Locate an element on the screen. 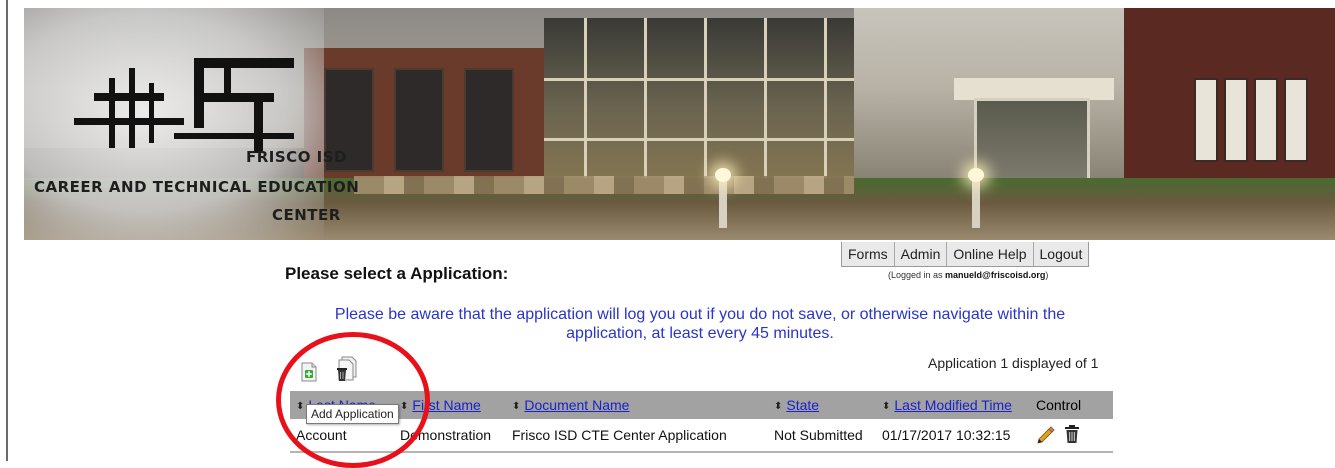 The height and width of the screenshot is (468, 1335). cell-state: Not Submitted is located at coordinates (818, 435).